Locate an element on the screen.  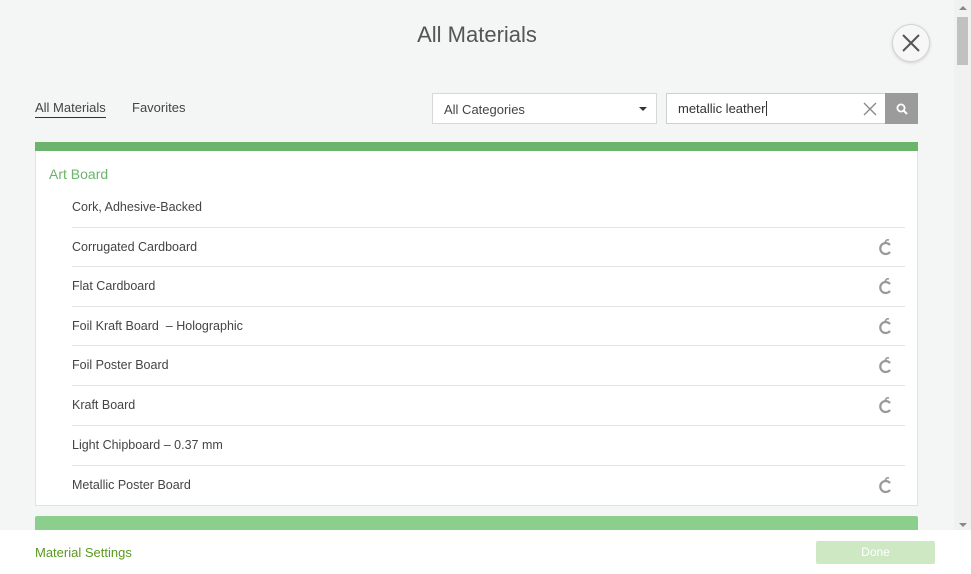
material-label: Foil Kraft Board – Holographic is located at coordinates (157, 326).